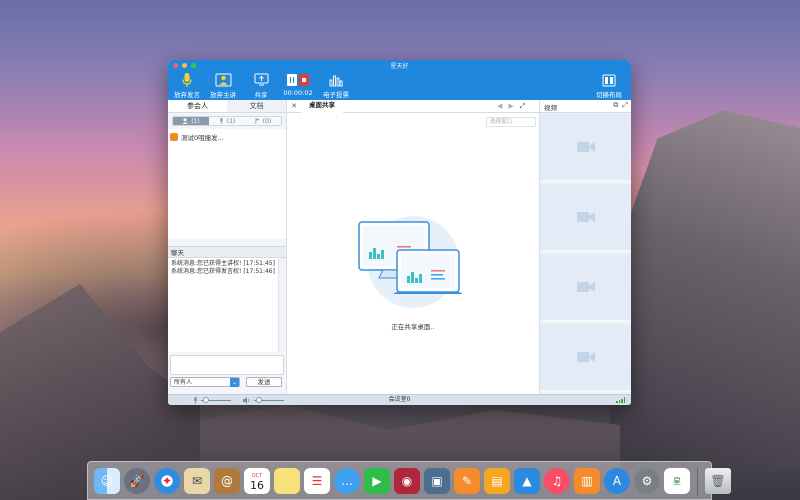 The image size is (800, 500). I want to click on e-vote-button: 电子投票, so click(336, 85).